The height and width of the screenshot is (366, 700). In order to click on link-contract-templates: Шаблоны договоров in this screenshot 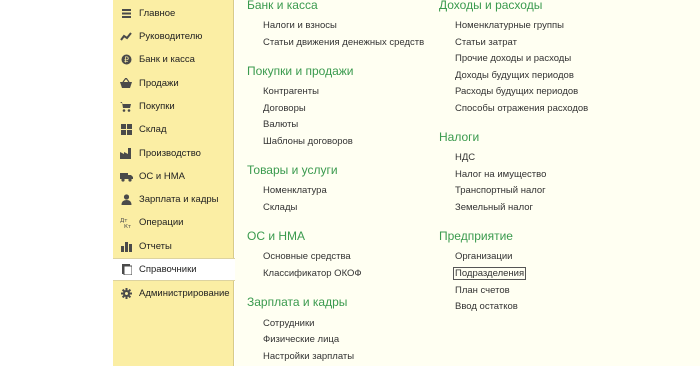, I will do `click(308, 141)`.